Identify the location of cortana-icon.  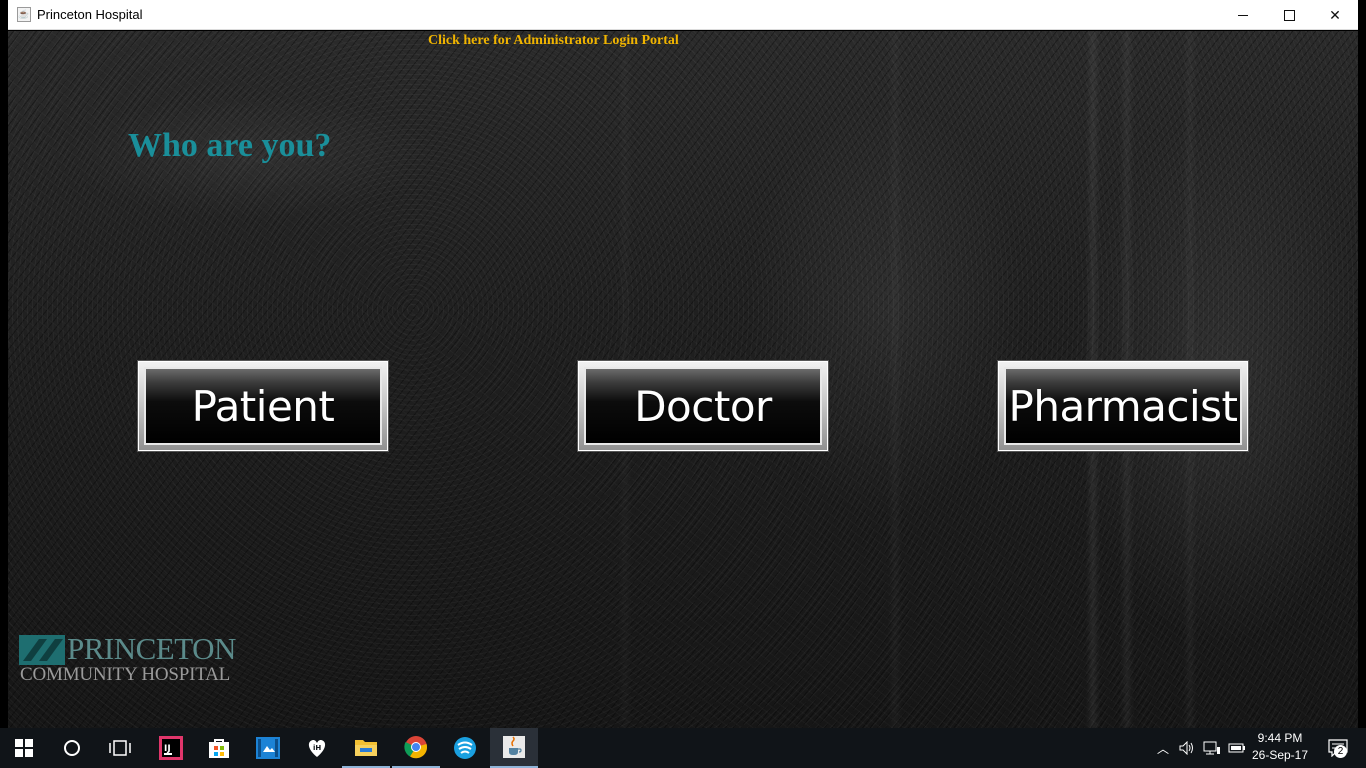
(72, 748).